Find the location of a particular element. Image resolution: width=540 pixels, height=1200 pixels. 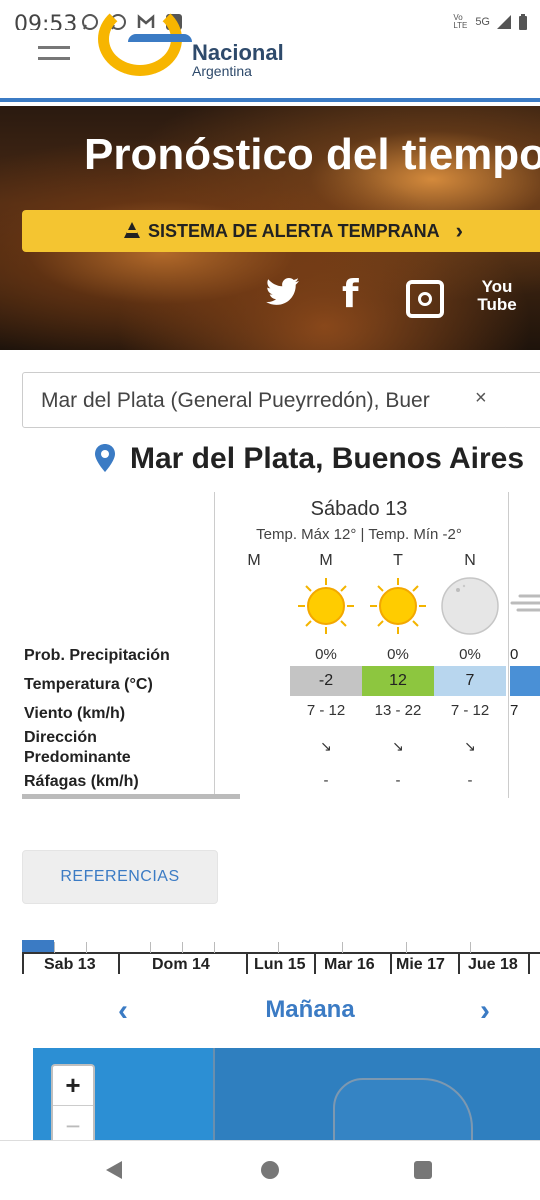

day-temp-range: Temp. Máx 12° | Temp. Mín -2° is located at coordinates (359, 534).